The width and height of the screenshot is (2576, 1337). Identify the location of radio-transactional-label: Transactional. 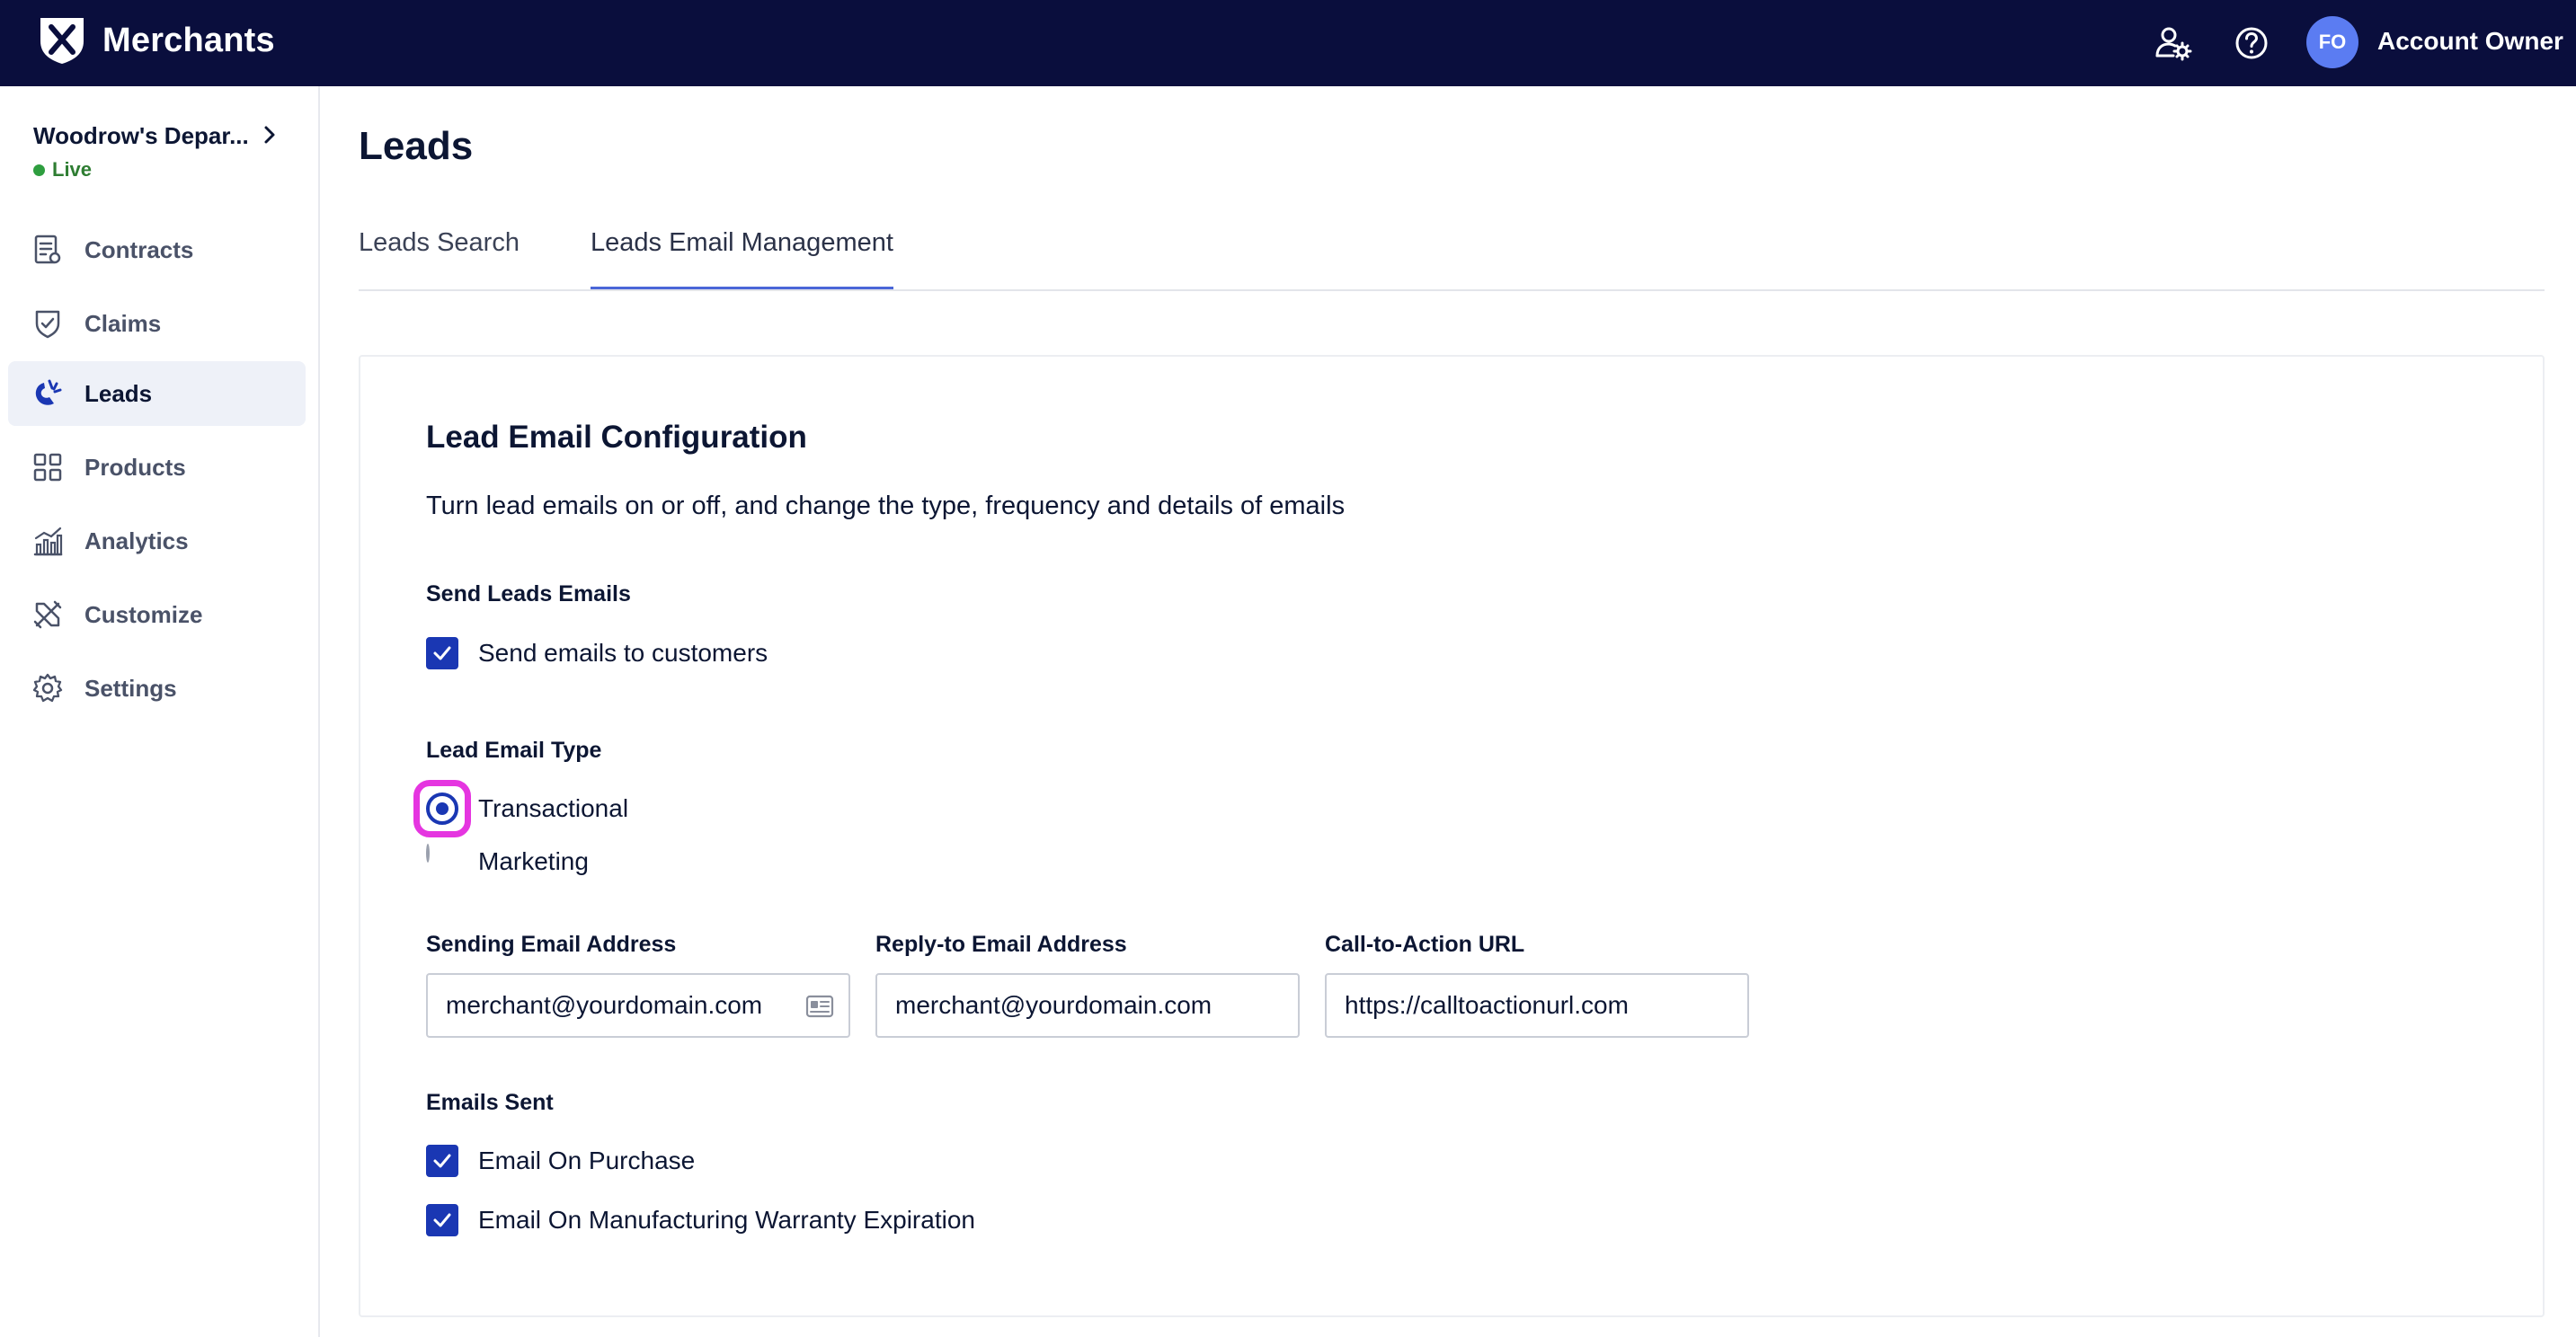
(553, 808).